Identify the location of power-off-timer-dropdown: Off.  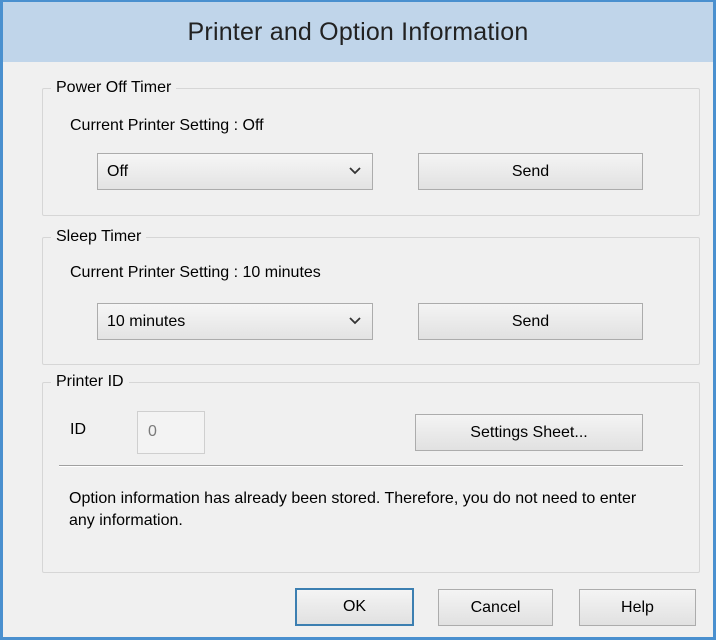
(235, 171).